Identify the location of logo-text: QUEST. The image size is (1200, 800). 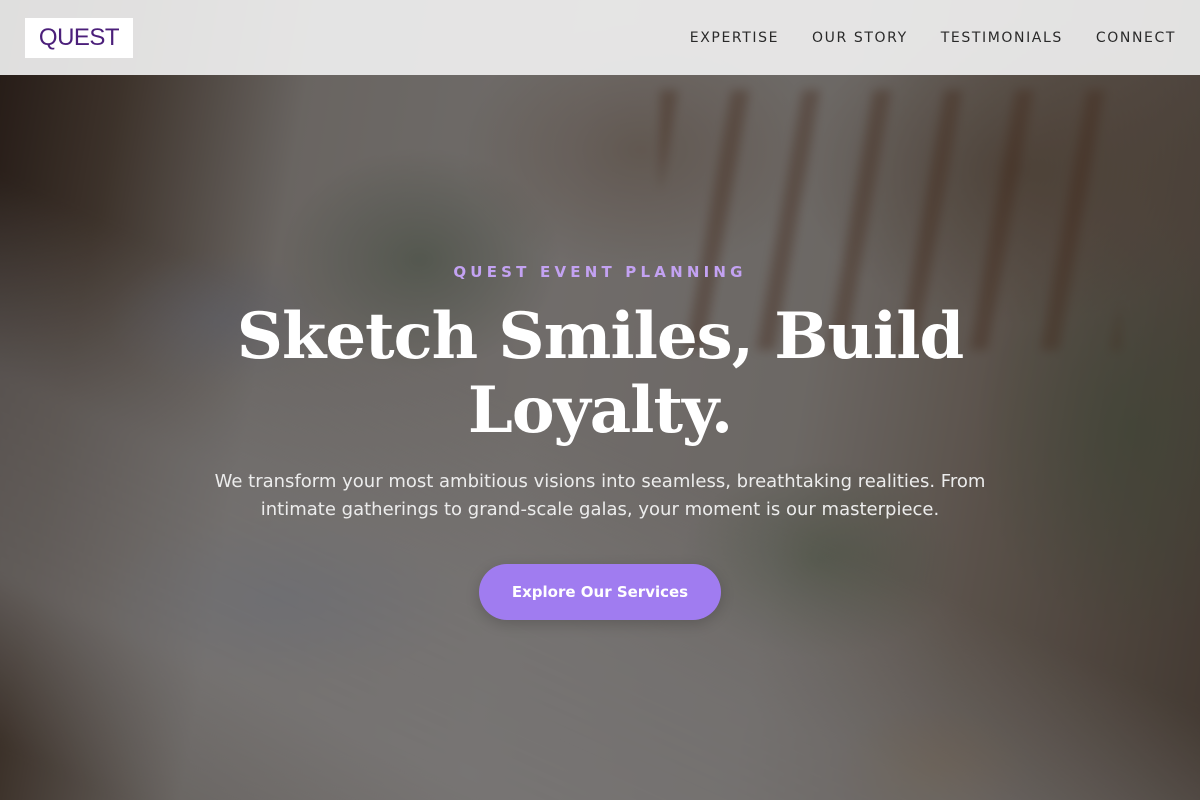
(79, 37).